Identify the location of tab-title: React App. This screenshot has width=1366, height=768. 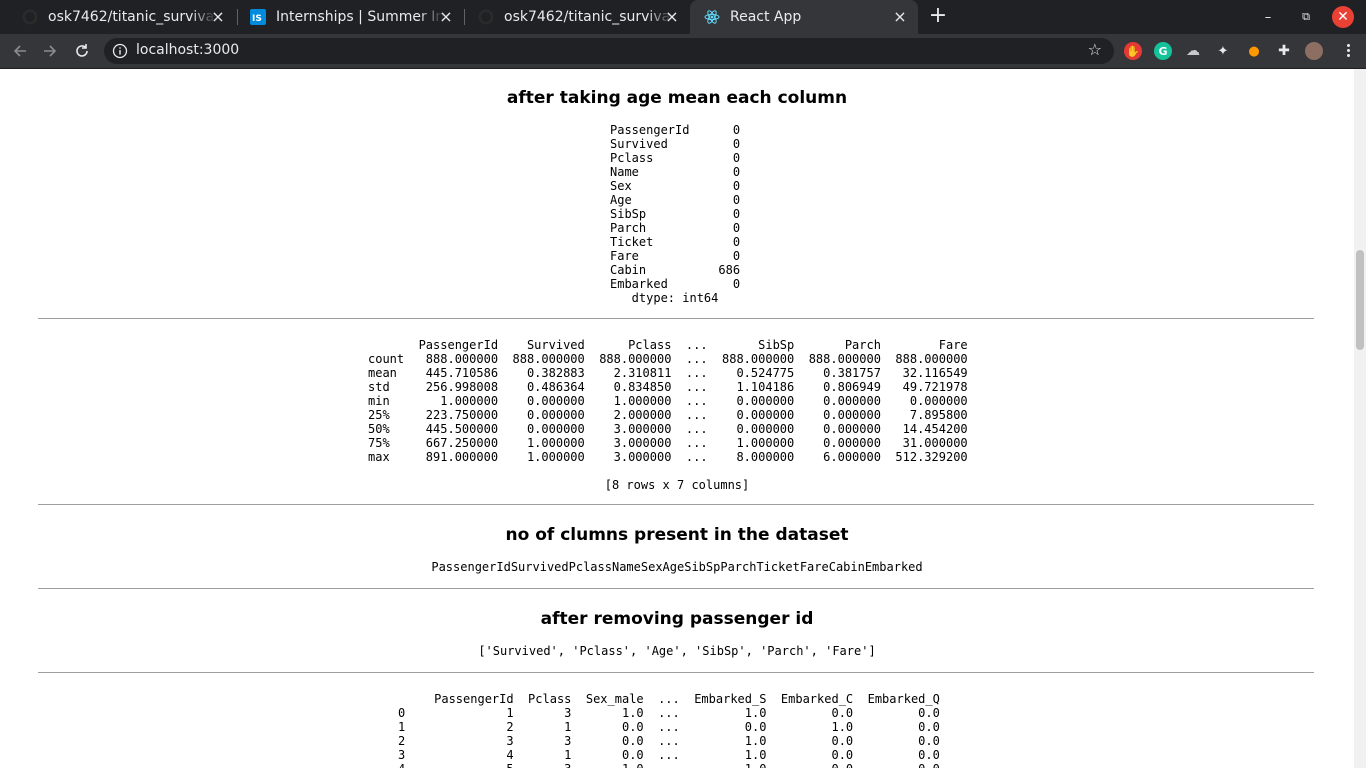
(766, 17).